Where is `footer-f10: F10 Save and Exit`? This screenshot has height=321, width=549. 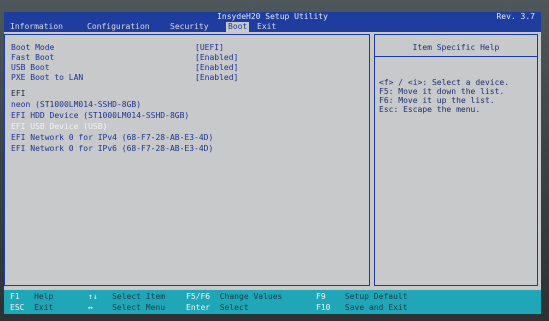
footer-f10: F10 Save and Exit is located at coordinates (362, 307).